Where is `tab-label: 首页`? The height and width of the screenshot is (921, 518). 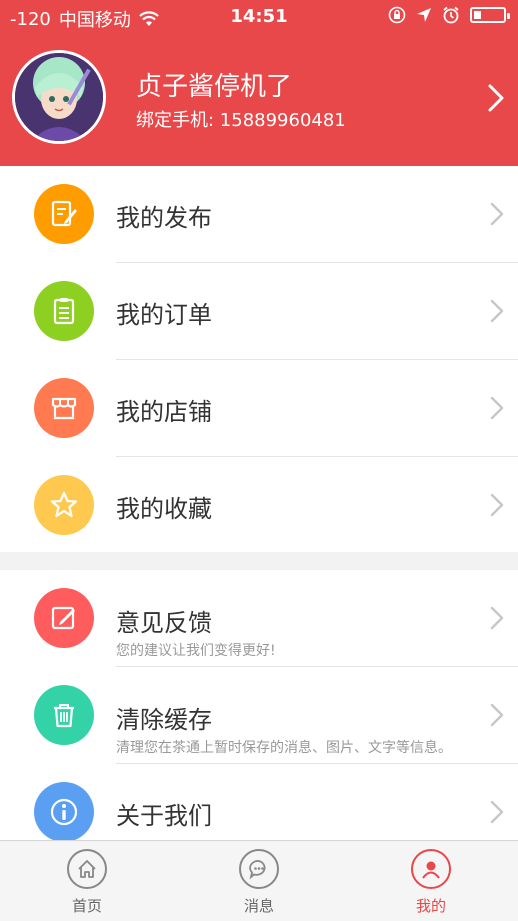
tab-label: 首页 is located at coordinates (86, 906).